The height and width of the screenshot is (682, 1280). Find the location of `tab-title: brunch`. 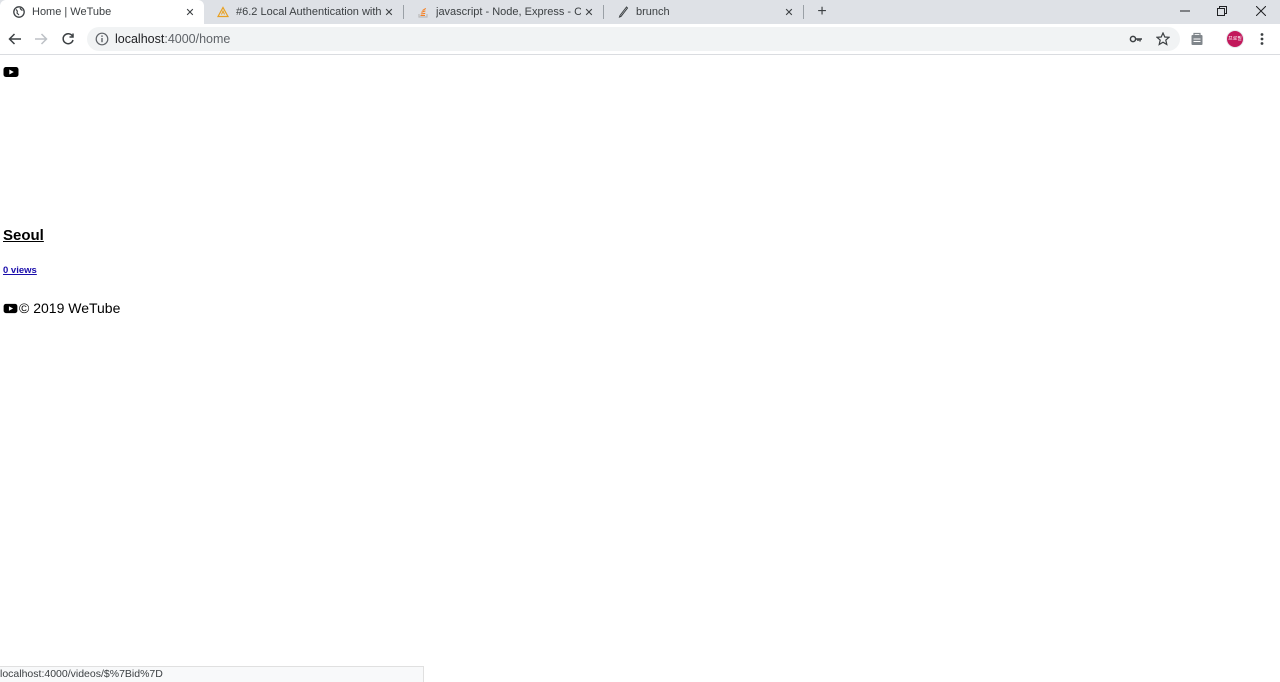

tab-title: brunch is located at coordinates (653, 12).